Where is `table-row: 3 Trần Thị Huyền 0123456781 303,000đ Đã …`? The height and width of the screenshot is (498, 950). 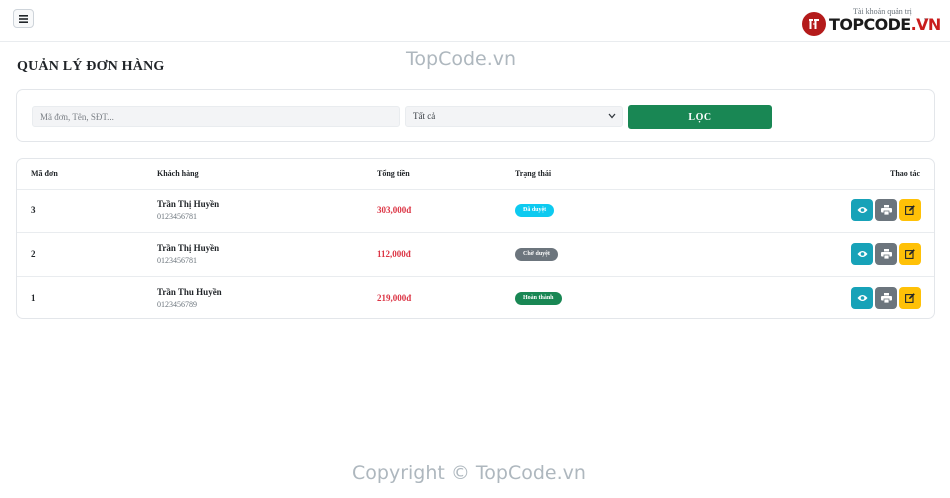 table-row: 3 Trần Thị Huyền 0123456781 303,000đ Đã … is located at coordinates (475, 211).